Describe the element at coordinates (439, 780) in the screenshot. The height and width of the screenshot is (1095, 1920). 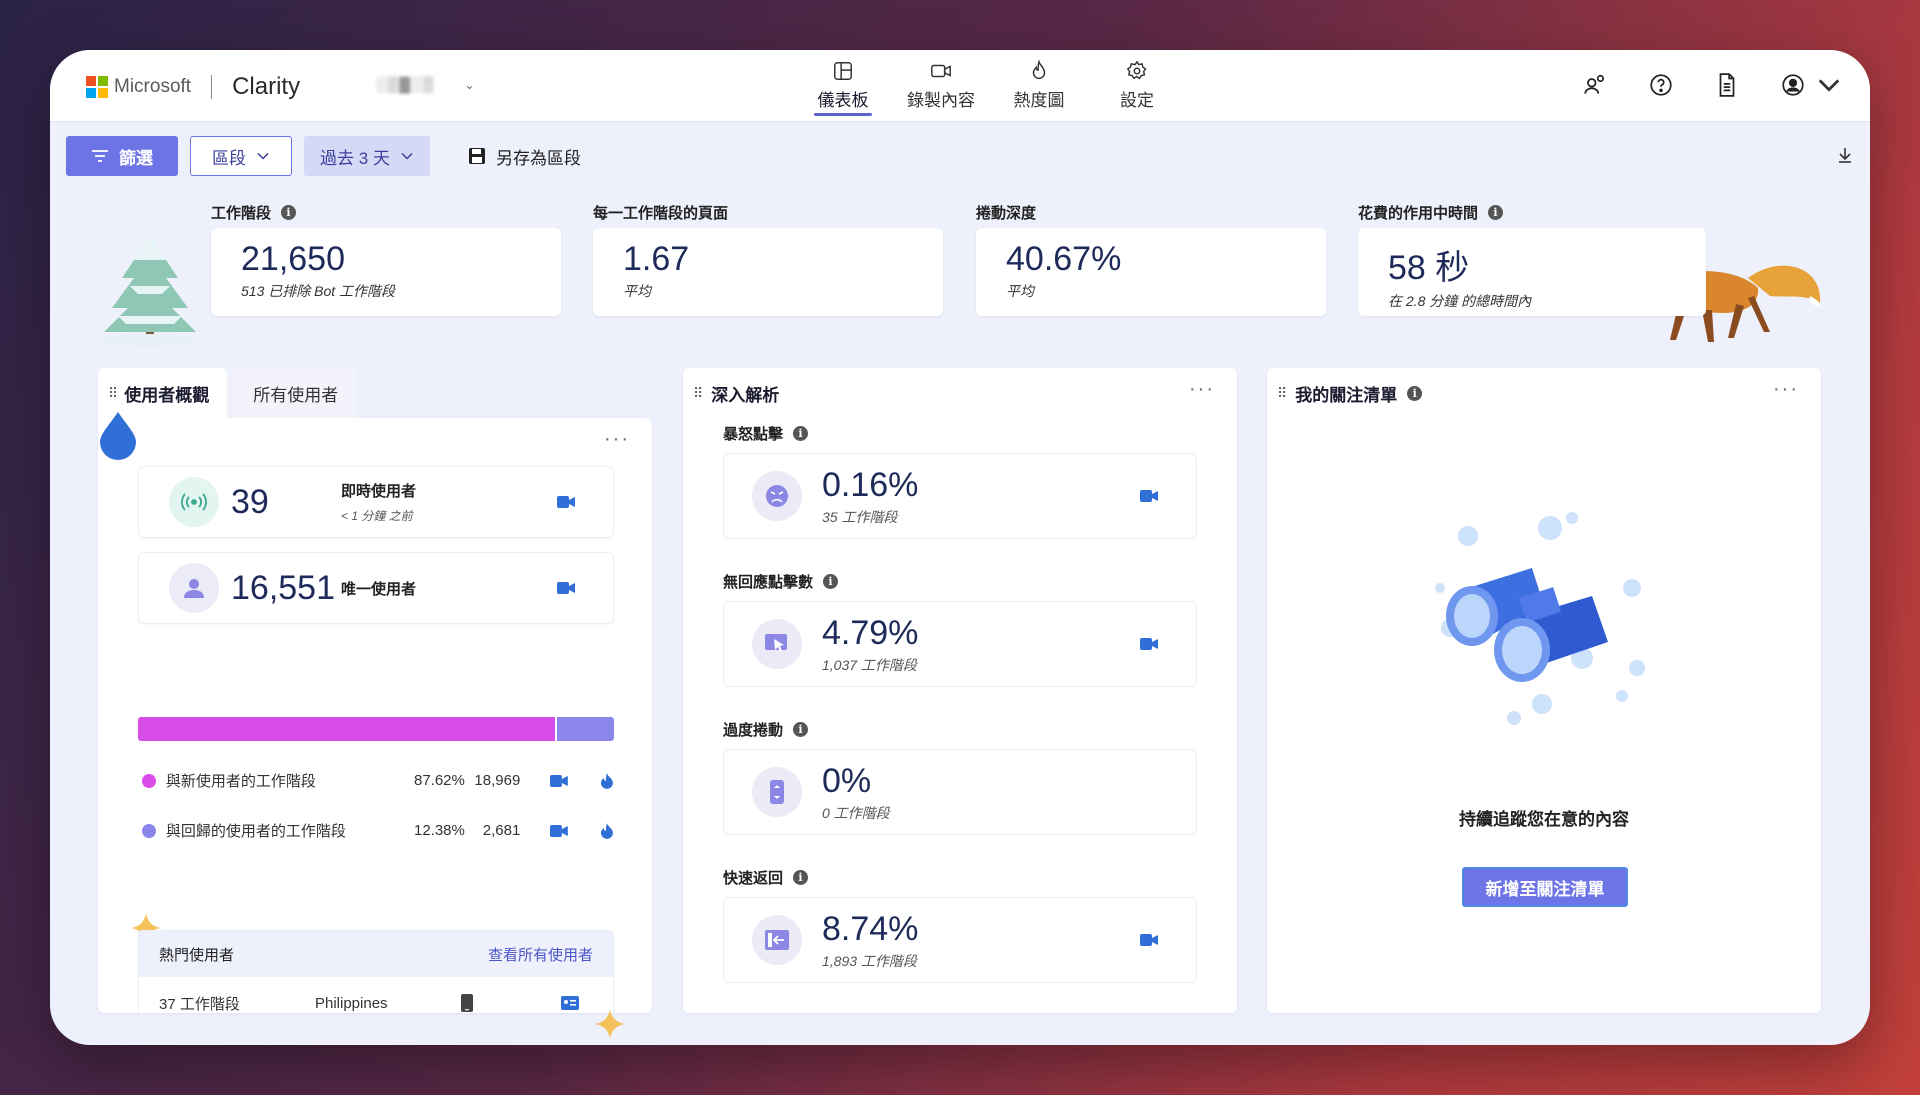
I see `legend-pct: 87.62%` at that location.